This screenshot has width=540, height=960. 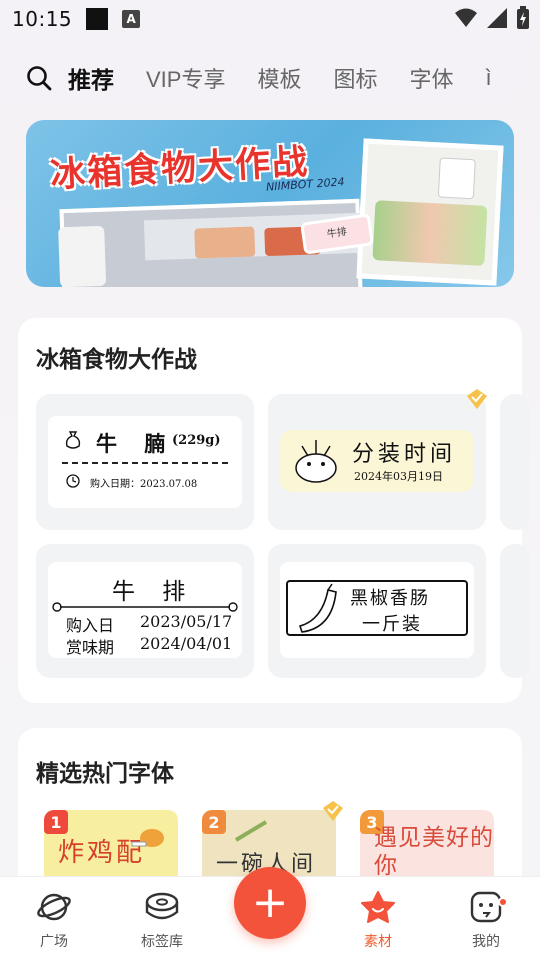 I want to click on font-sample: 遇见美好的你, so click(x=434, y=852).